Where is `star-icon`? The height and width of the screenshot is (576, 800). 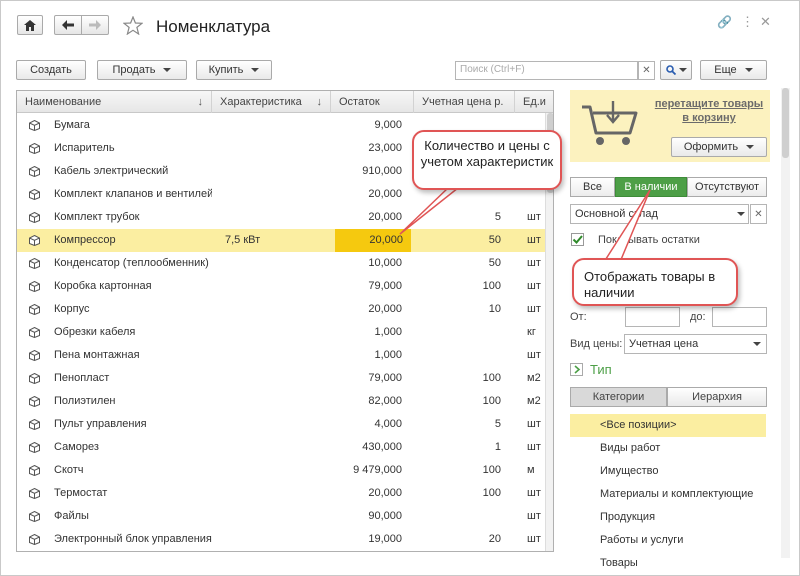
star-icon is located at coordinates (133, 25).